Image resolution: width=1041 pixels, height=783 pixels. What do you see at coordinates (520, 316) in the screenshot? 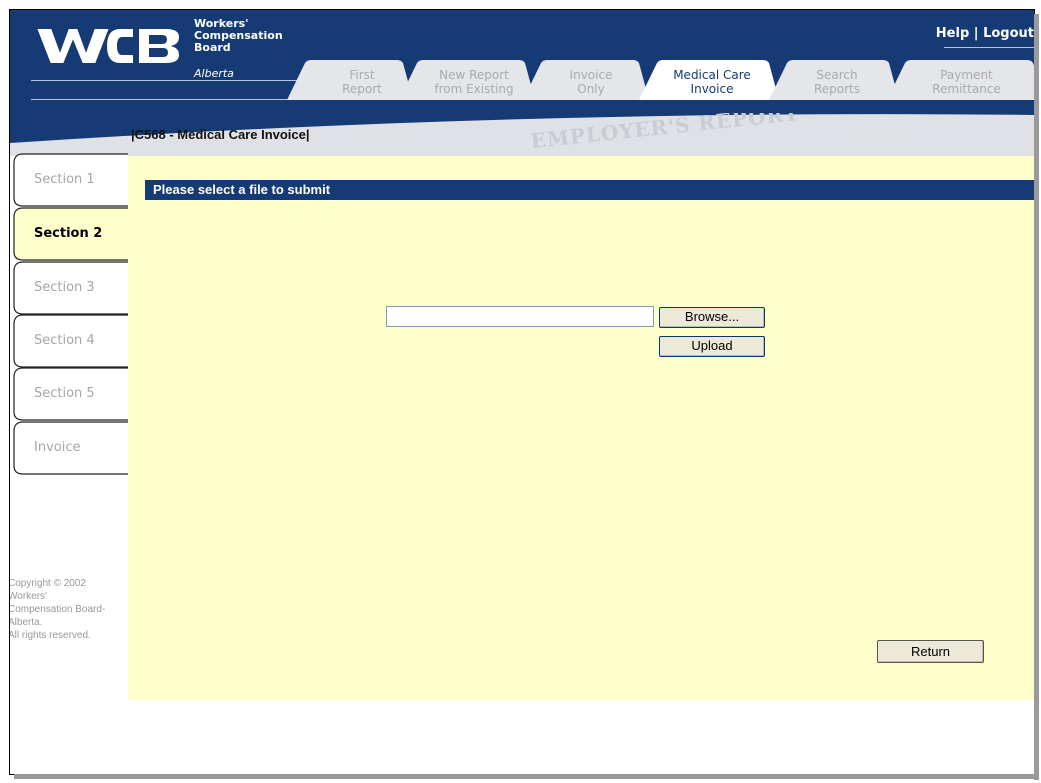
I see `file-path-input` at bounding box center [520, 316].